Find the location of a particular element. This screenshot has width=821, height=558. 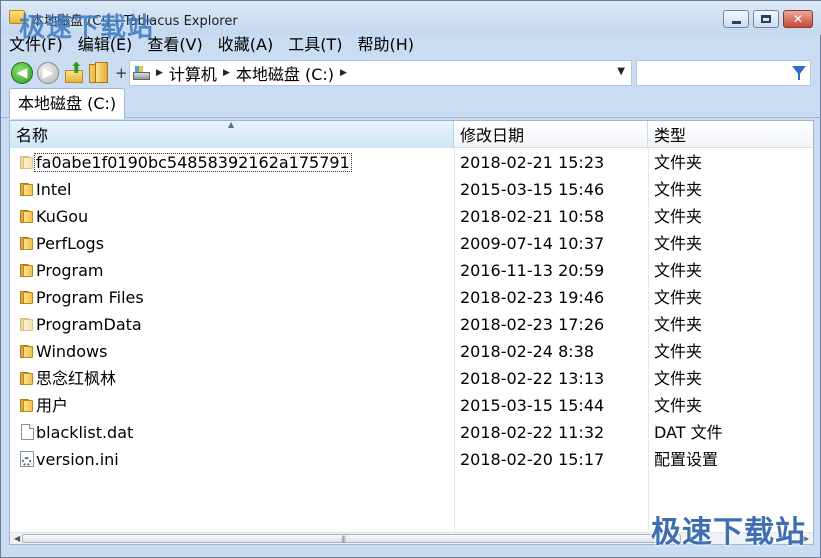

close-button: ✕ is located at coordinates (798, 19).